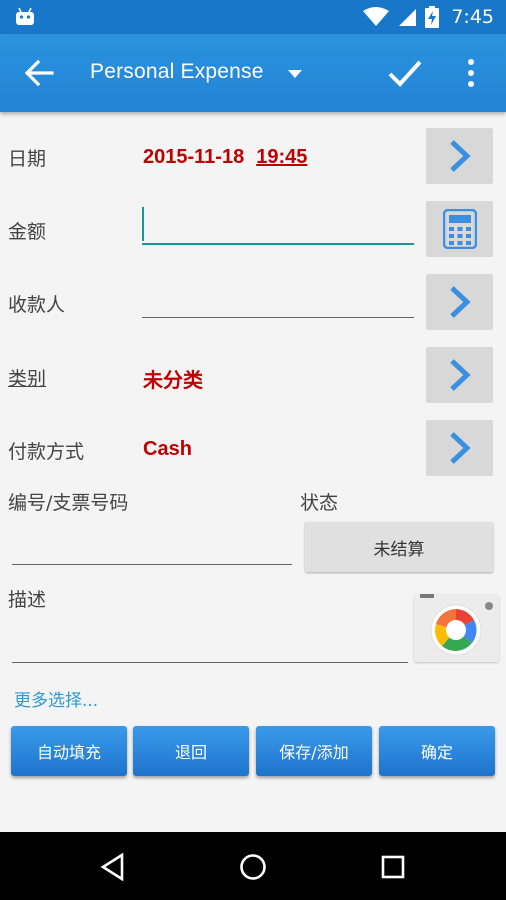 This screenshot has height=900, width=506. What do you see at coordinates (456, 624) in the screenshot?
I see `camera-icon` at bounding box center [456, 624].